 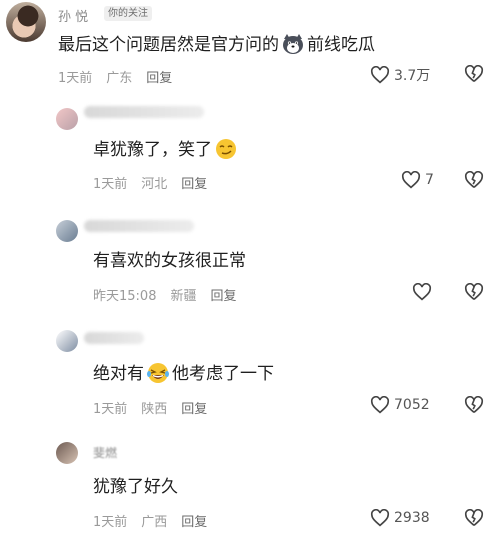 I want to click on following-badge: 你的关注, so click(x=128, y=13).